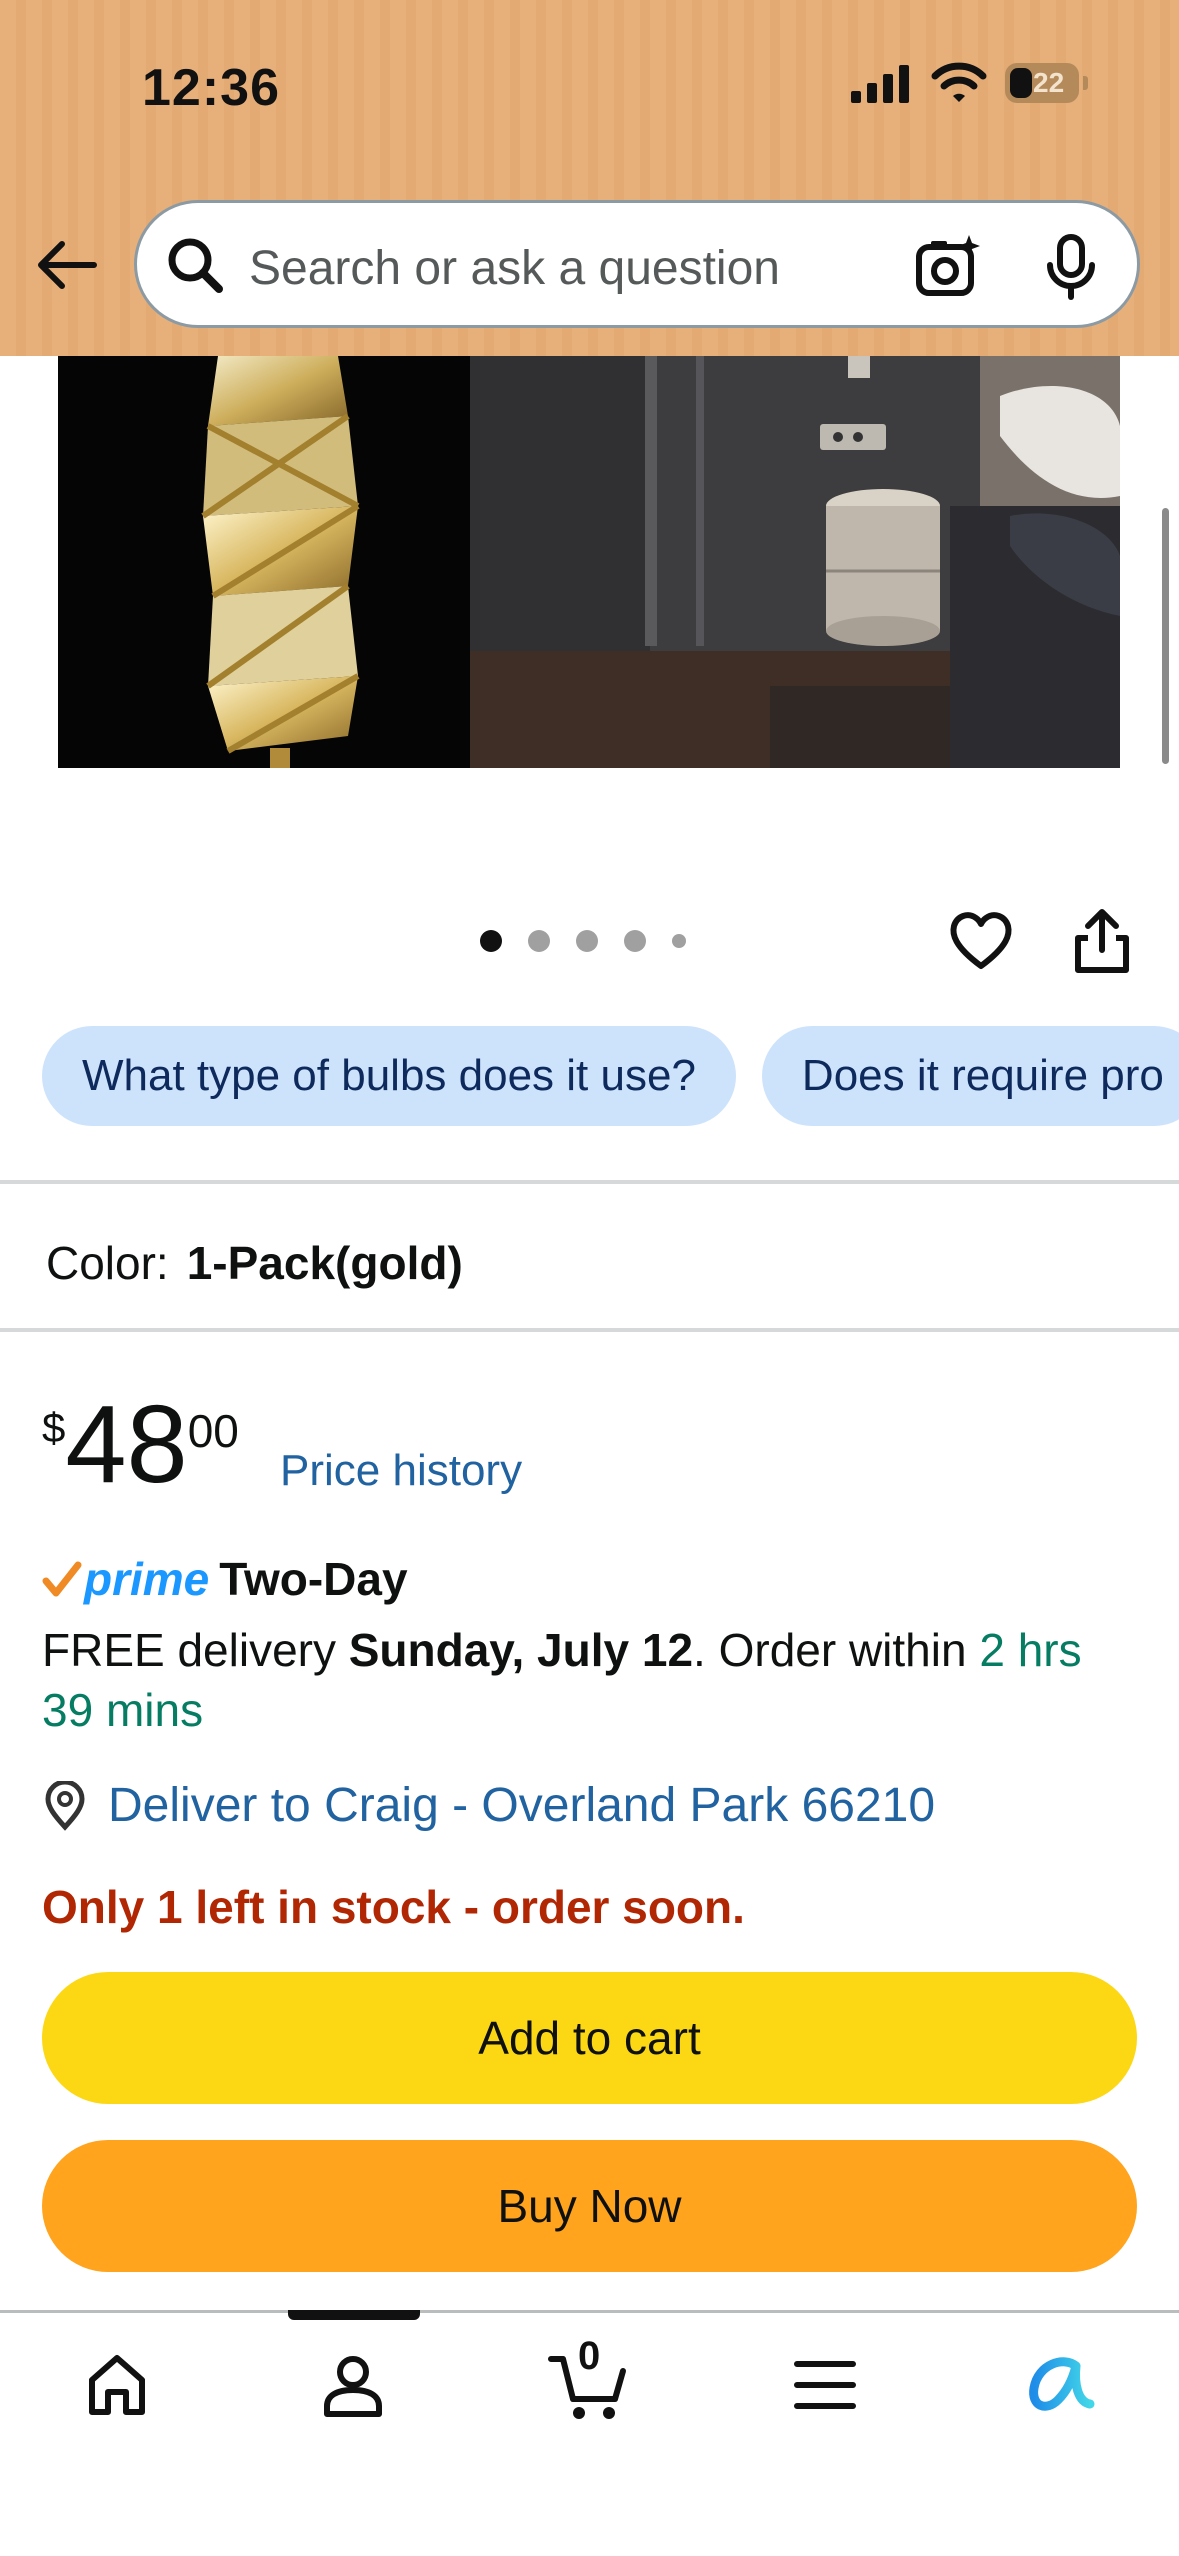  I want to click on status-time: 12:36, so click(211, 88).